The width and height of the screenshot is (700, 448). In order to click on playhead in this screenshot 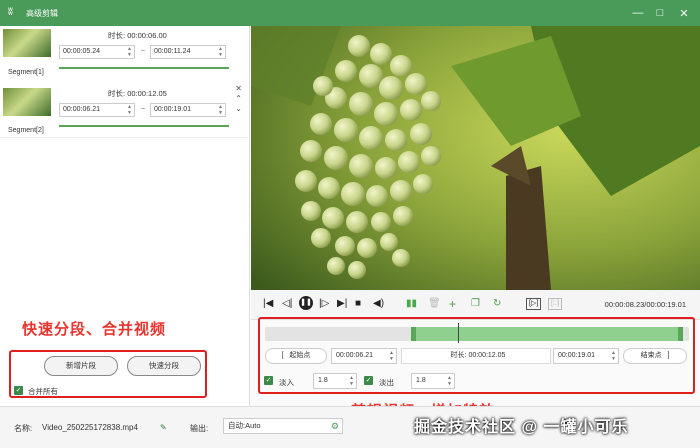, I will do `click(458, 333)`.